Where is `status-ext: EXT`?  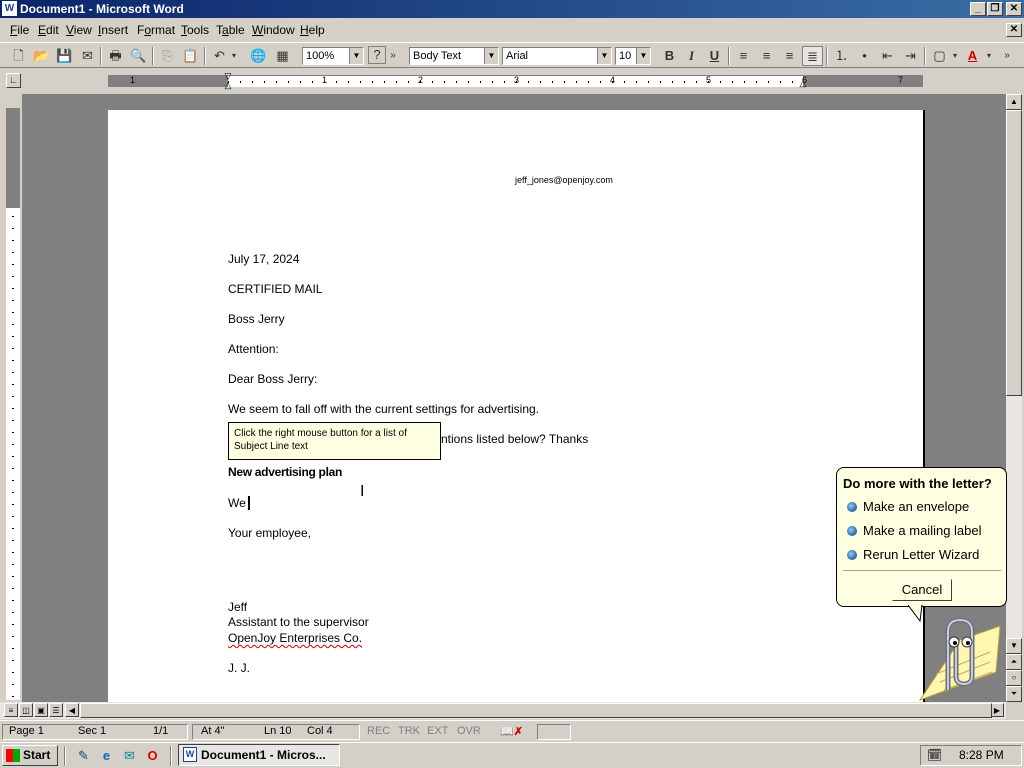 status-ext: EXT is located at coordinates (437, 731).